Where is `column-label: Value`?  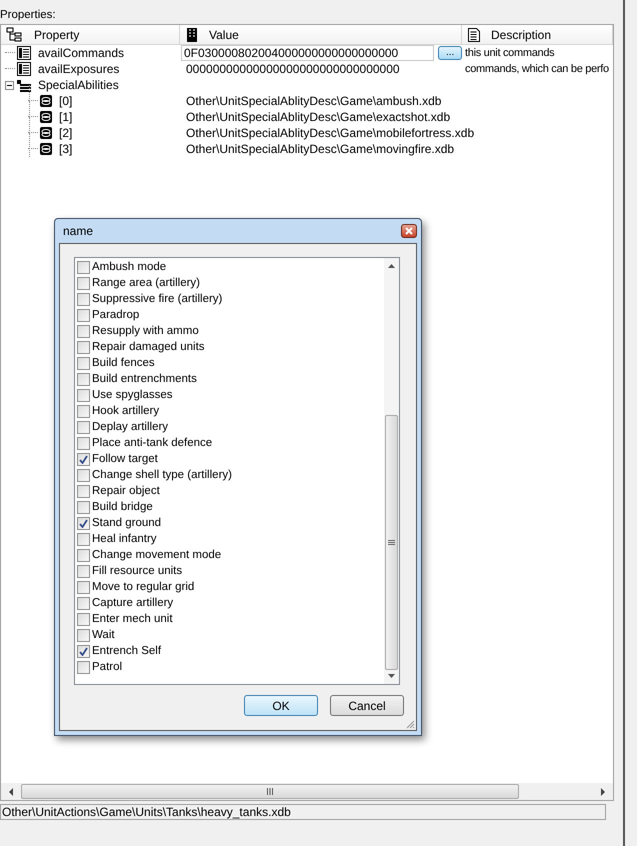 column-label: Value is located at coordinates (224, 35).